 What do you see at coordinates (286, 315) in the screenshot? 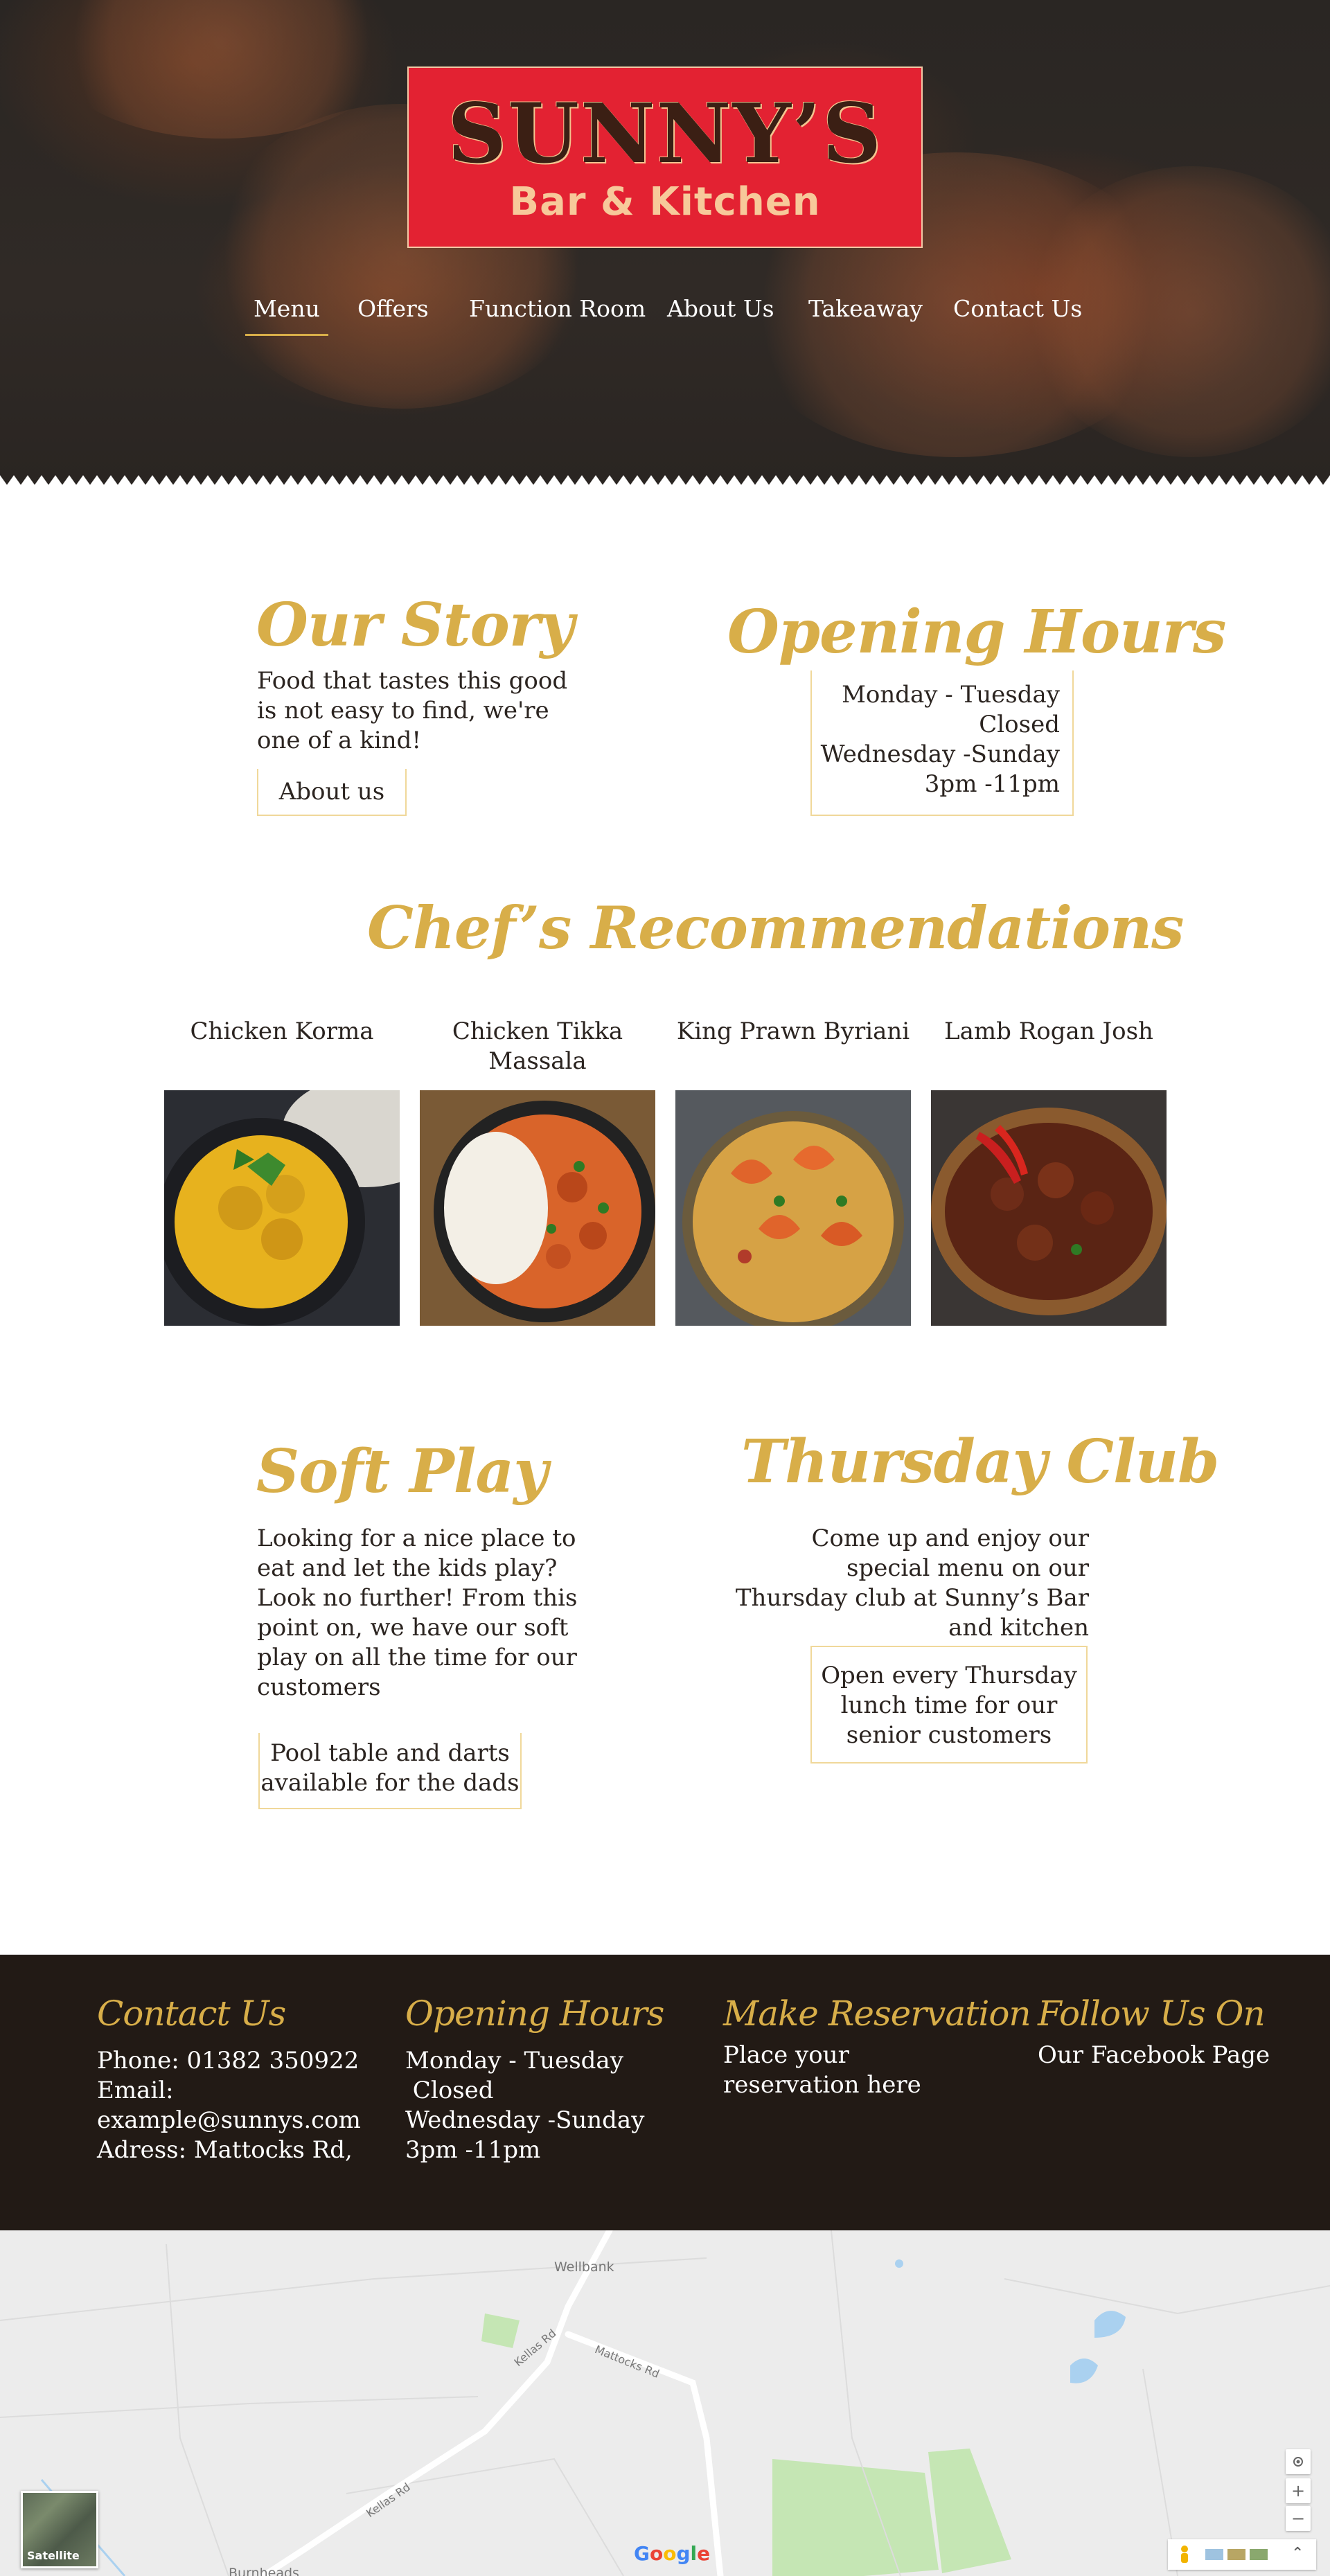
I see `nav-menu: Menu` at bounding box center [286, 315].